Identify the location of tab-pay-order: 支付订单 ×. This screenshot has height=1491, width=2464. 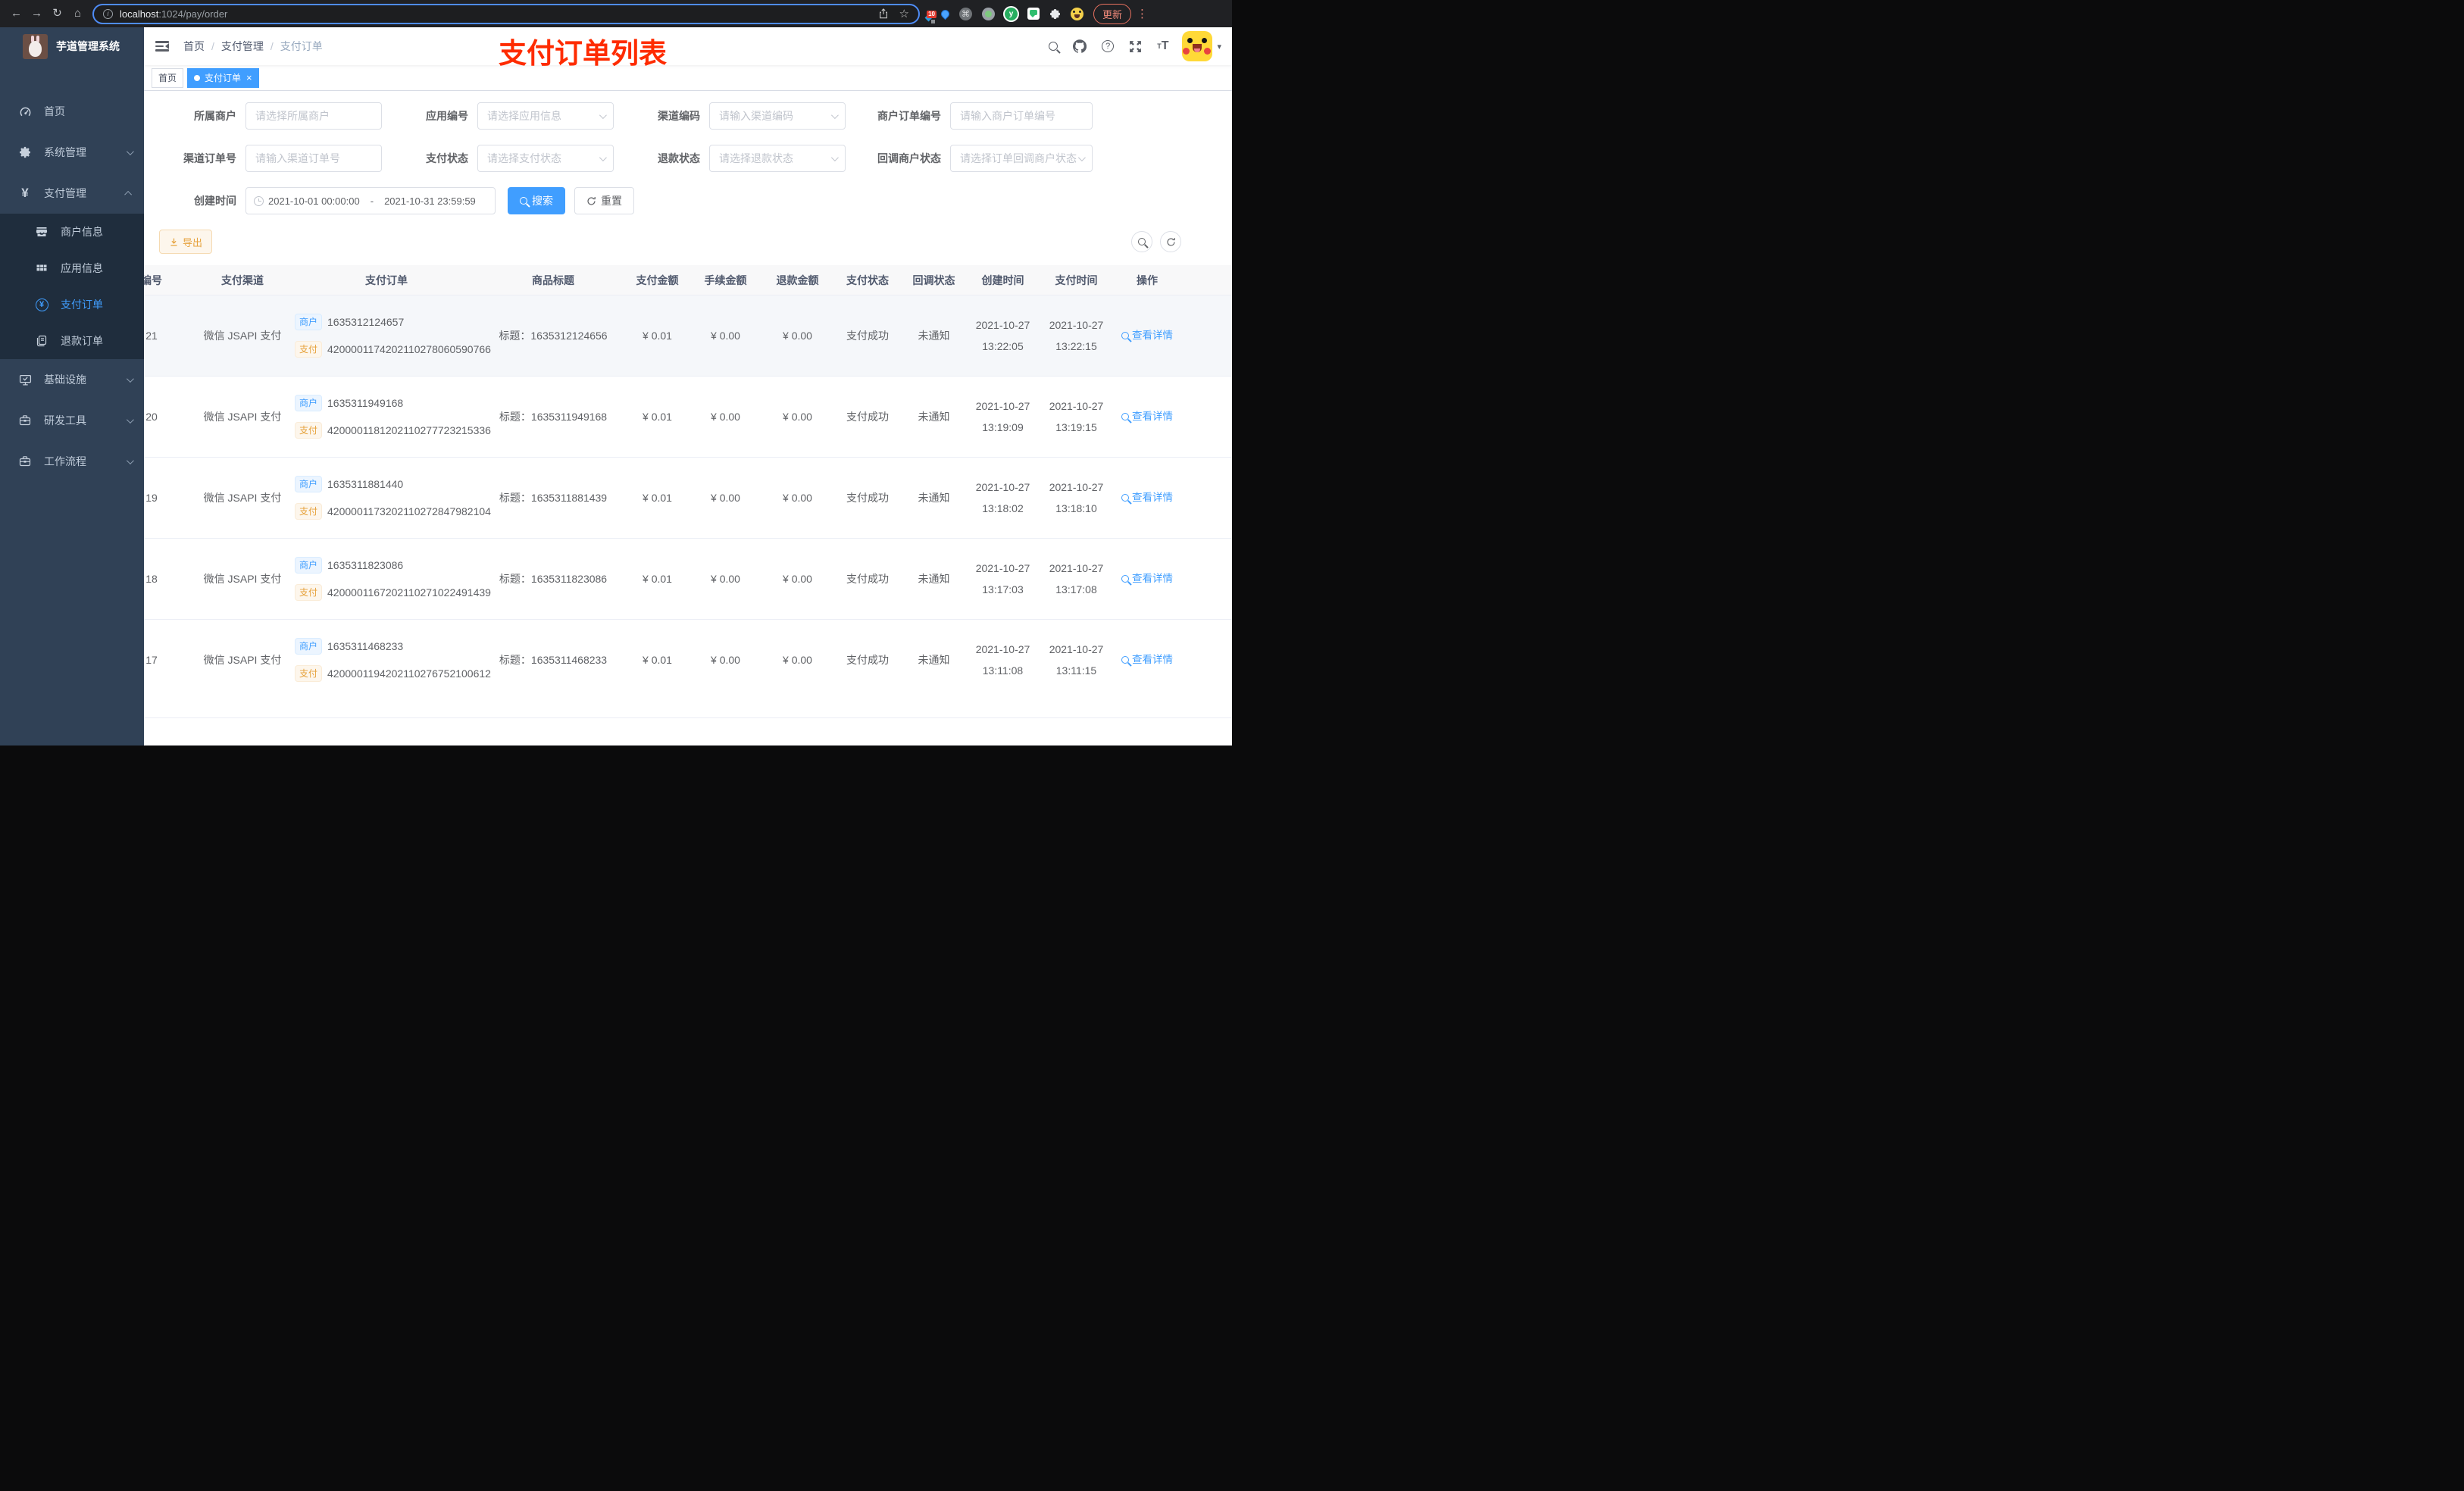
(223, 77).